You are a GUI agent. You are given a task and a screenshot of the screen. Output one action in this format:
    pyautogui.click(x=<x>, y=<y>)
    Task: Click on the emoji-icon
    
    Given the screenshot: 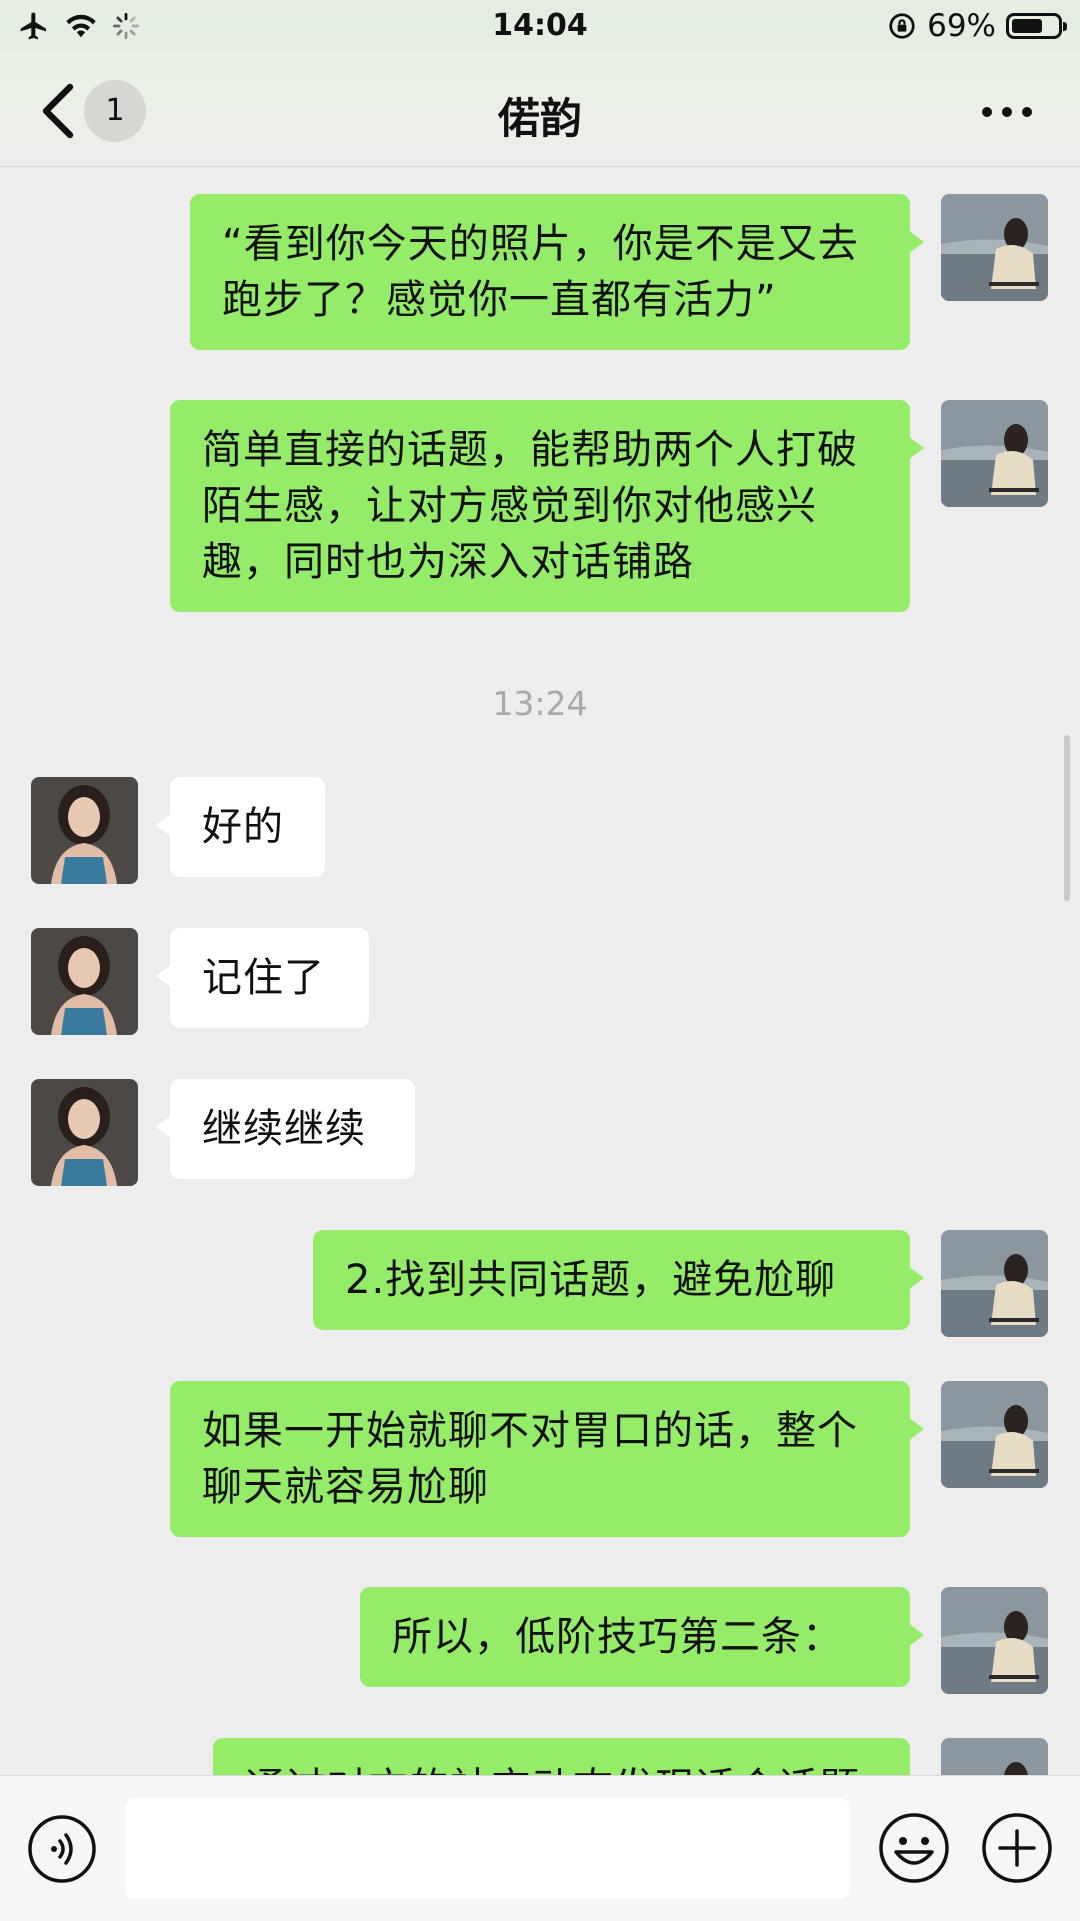 What is the action you would take?
    pyautogui.click(x=914, y=1848)
    